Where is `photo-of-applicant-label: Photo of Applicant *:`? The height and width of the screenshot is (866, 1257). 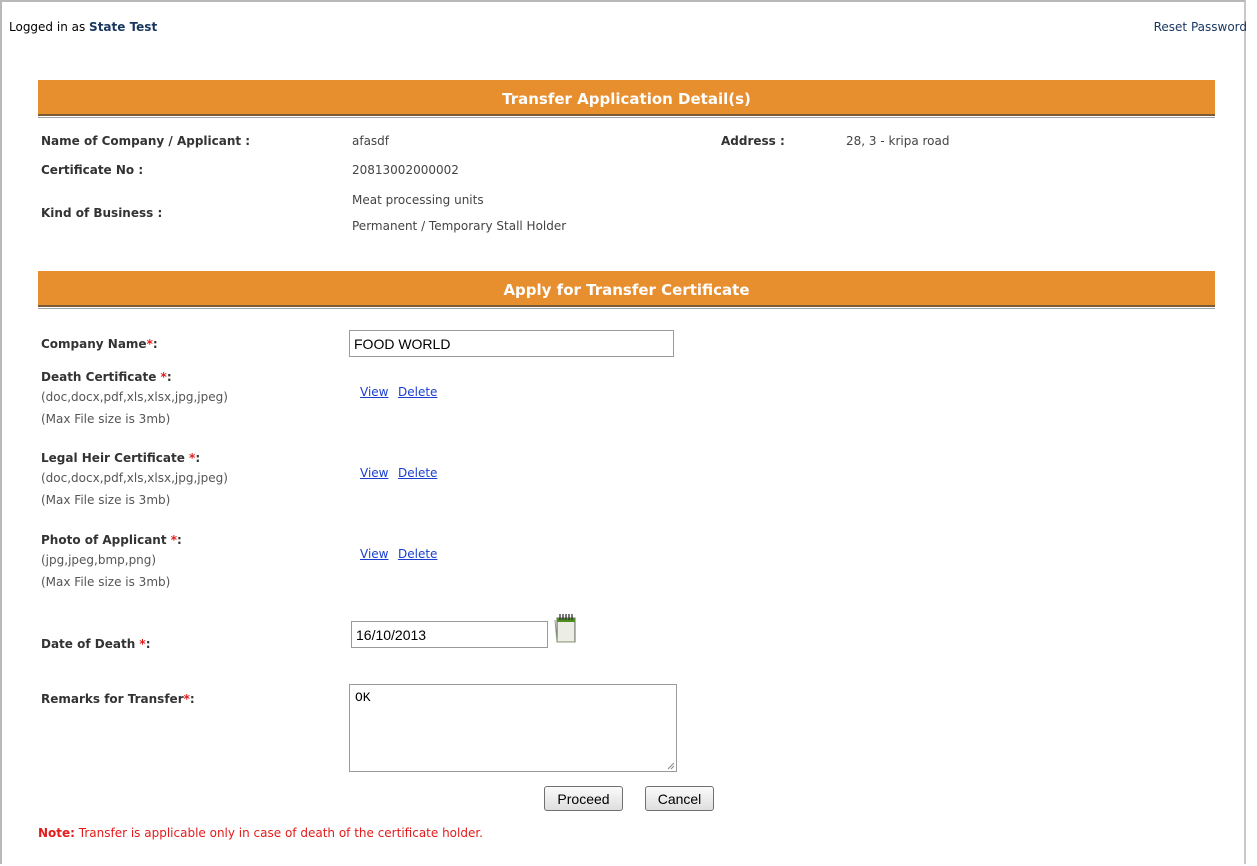
photo-of-applicant-label: Photo of Applicant *: is located at coordinates (111, 540).